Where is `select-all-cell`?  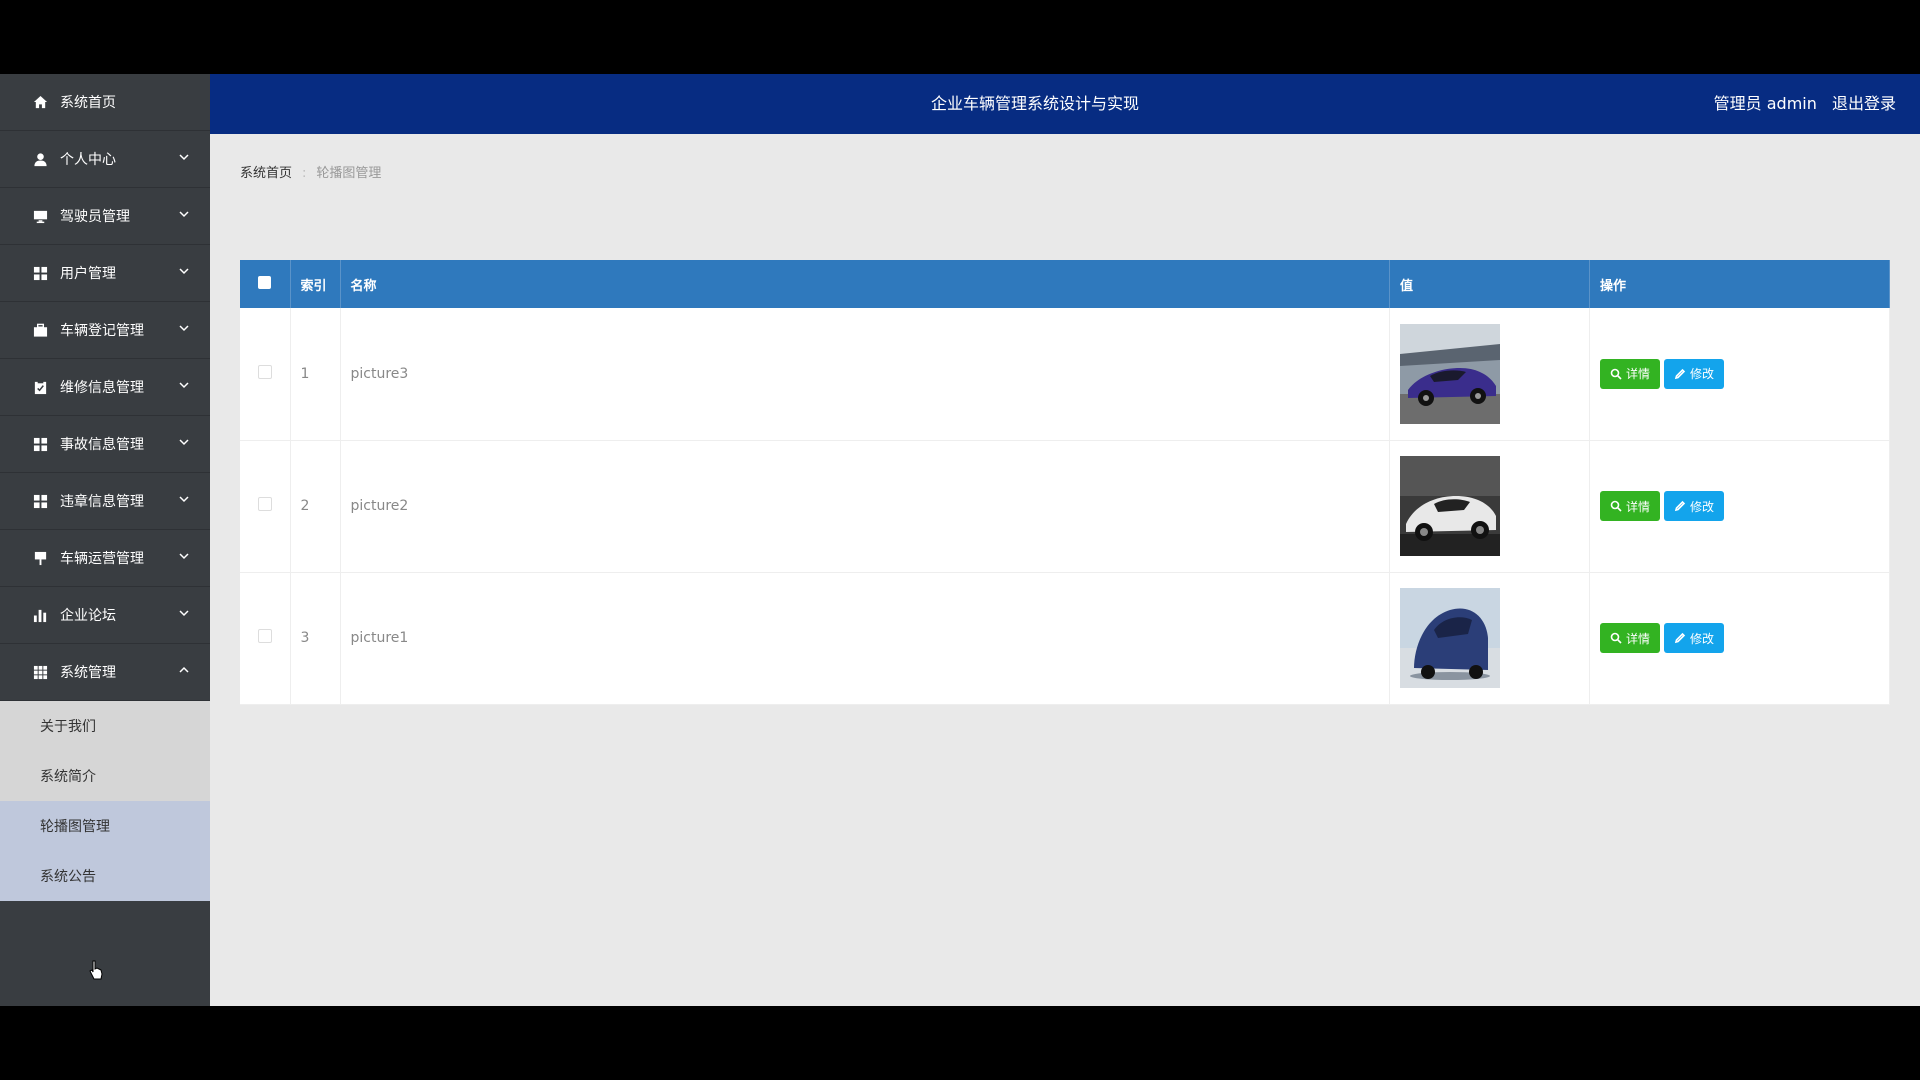 select-all-cell is located at coordinates (265, 284).